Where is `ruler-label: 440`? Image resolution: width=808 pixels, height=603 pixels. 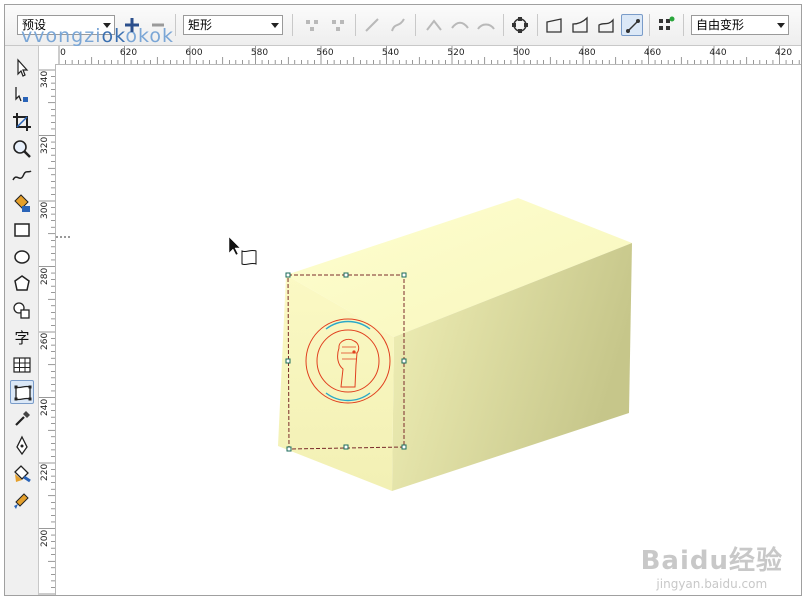
ruler-label: 440 is located at coordinates (718, 53).